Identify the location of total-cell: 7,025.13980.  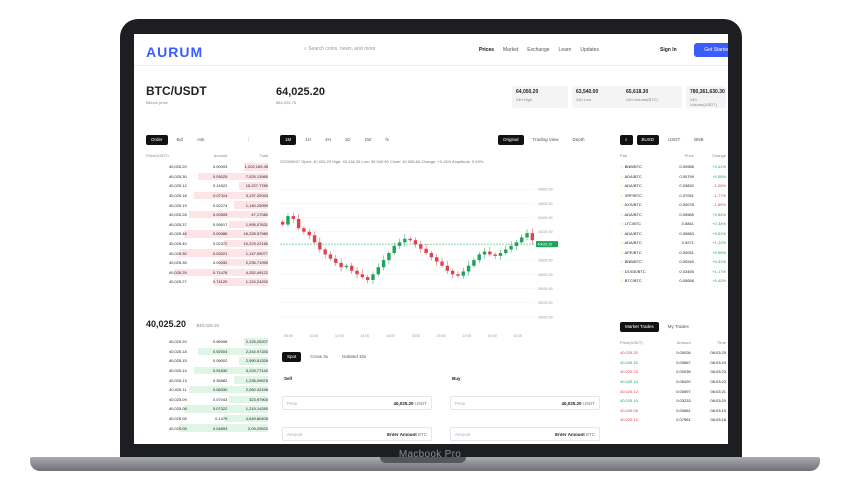
(257, 176).